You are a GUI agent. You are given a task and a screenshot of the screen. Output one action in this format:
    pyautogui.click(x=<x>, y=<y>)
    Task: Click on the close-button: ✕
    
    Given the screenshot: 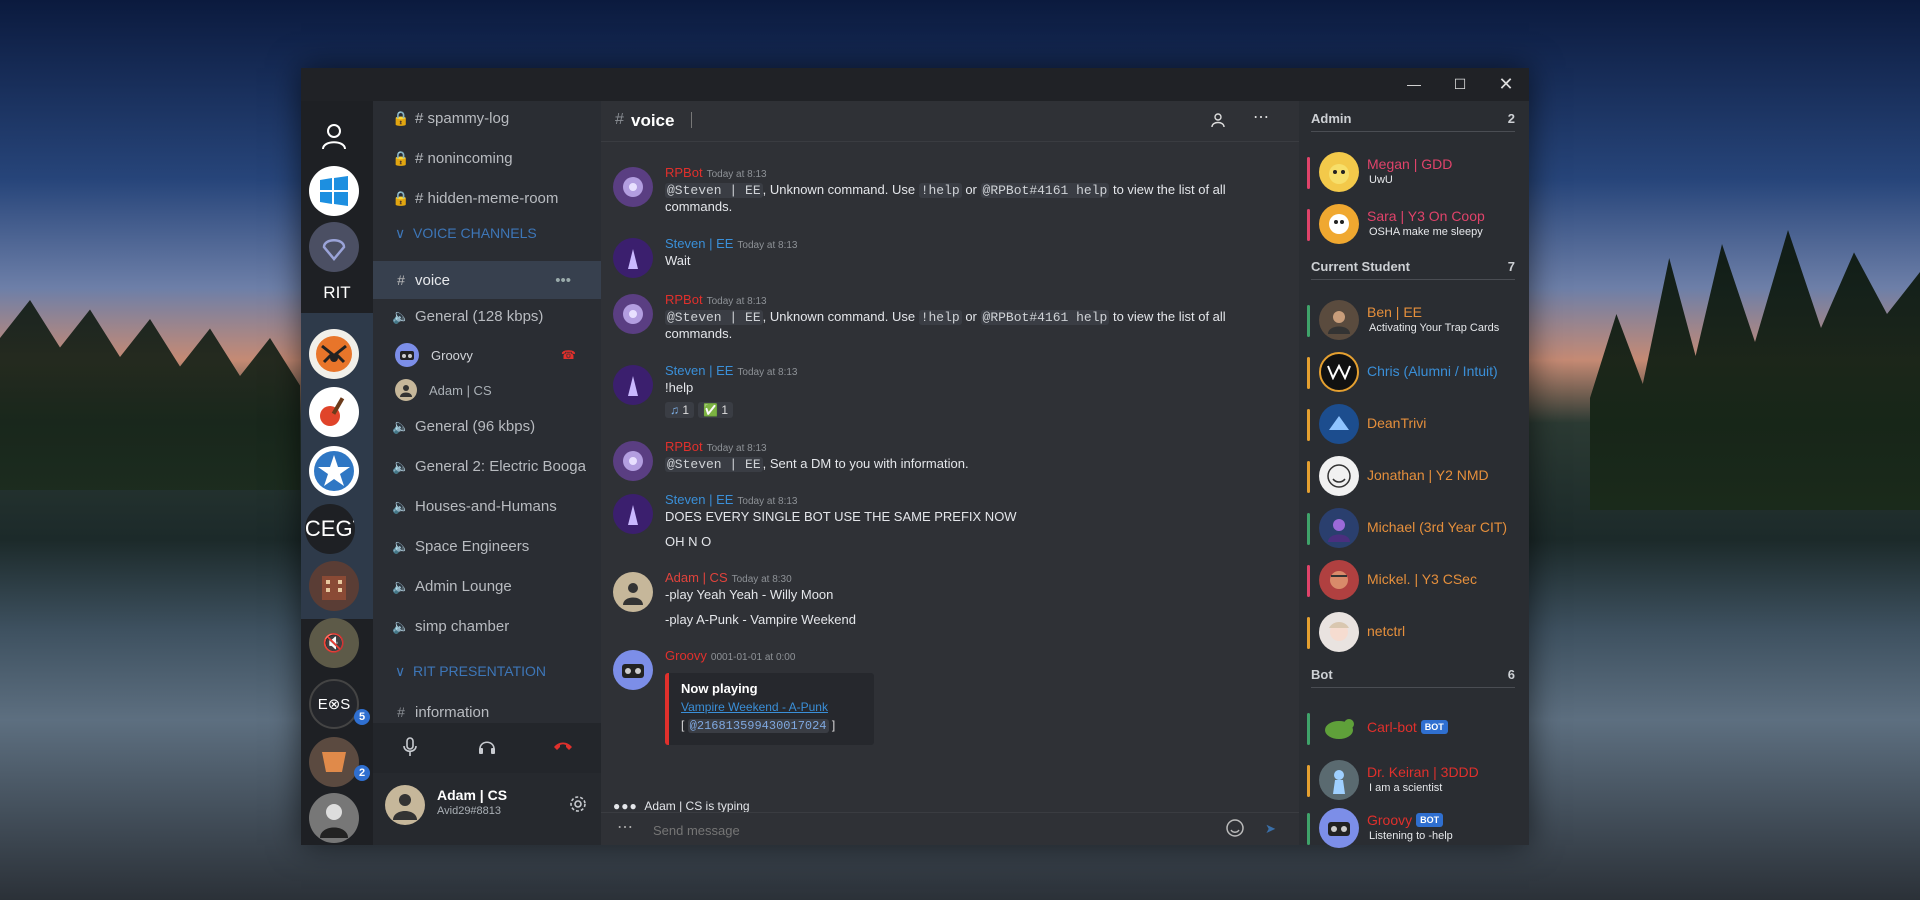 What is the action you would take?
    pyautogui.click(x=1506, y=84)
    